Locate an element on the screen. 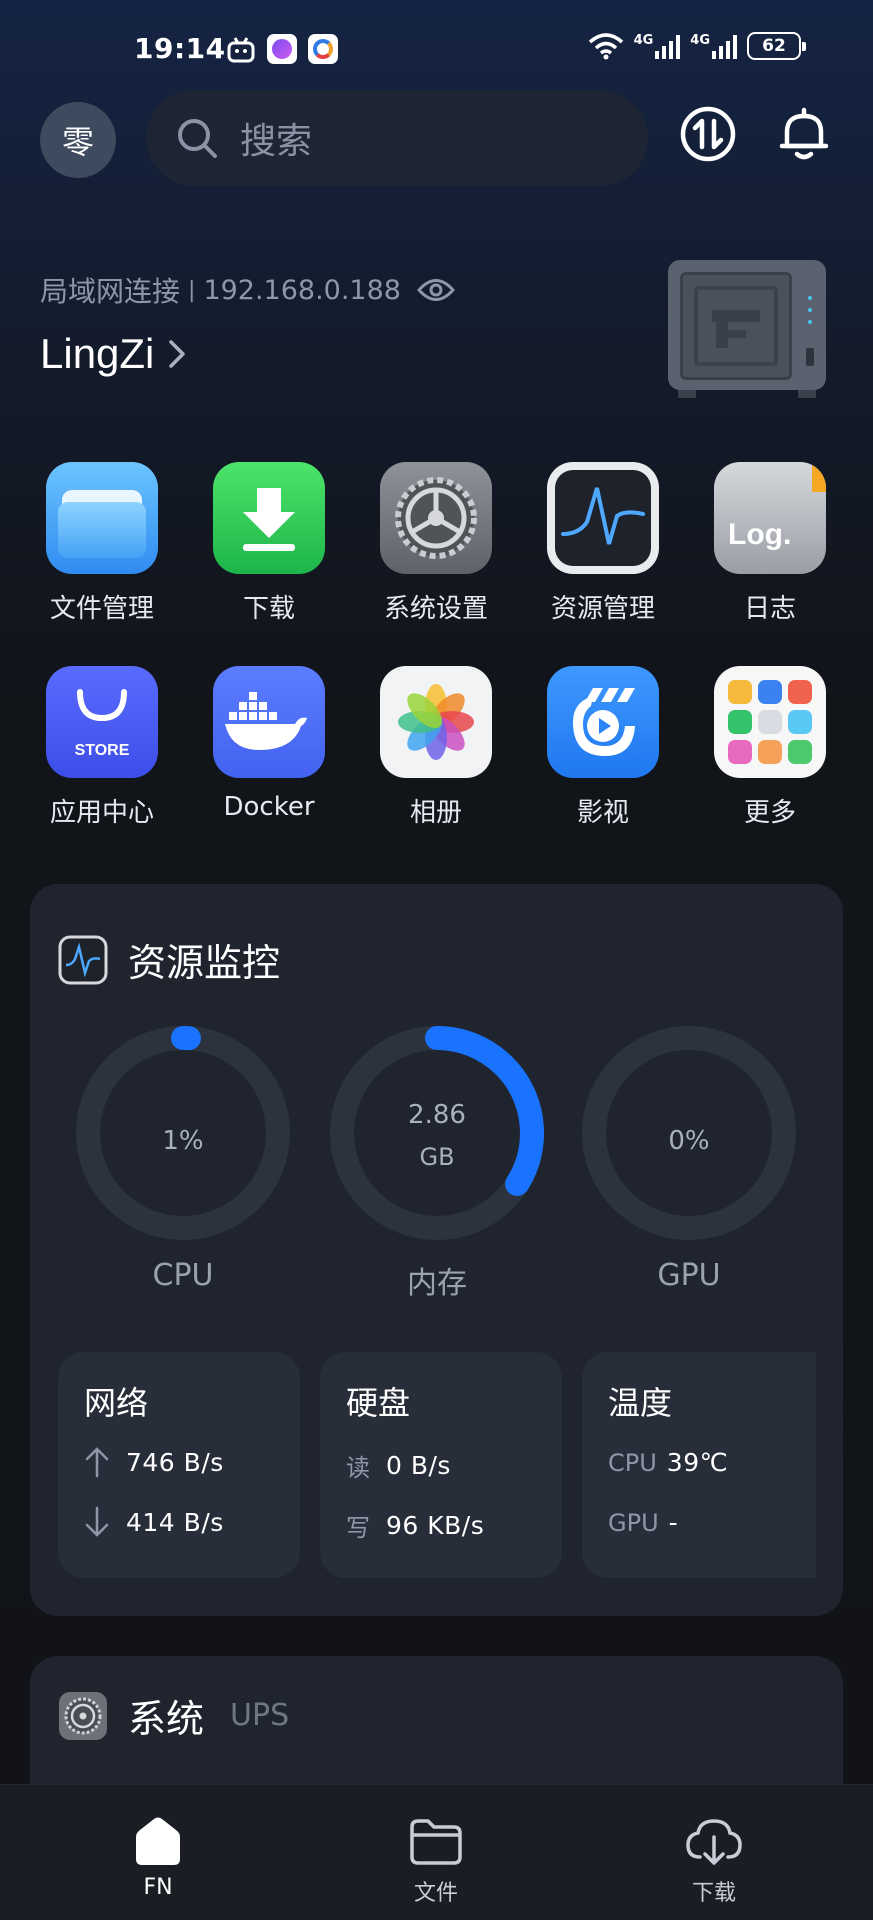 The width and height of the screenshot is (873, 1920). cell-signal-1: 4G is located at coordinates (657, 46).